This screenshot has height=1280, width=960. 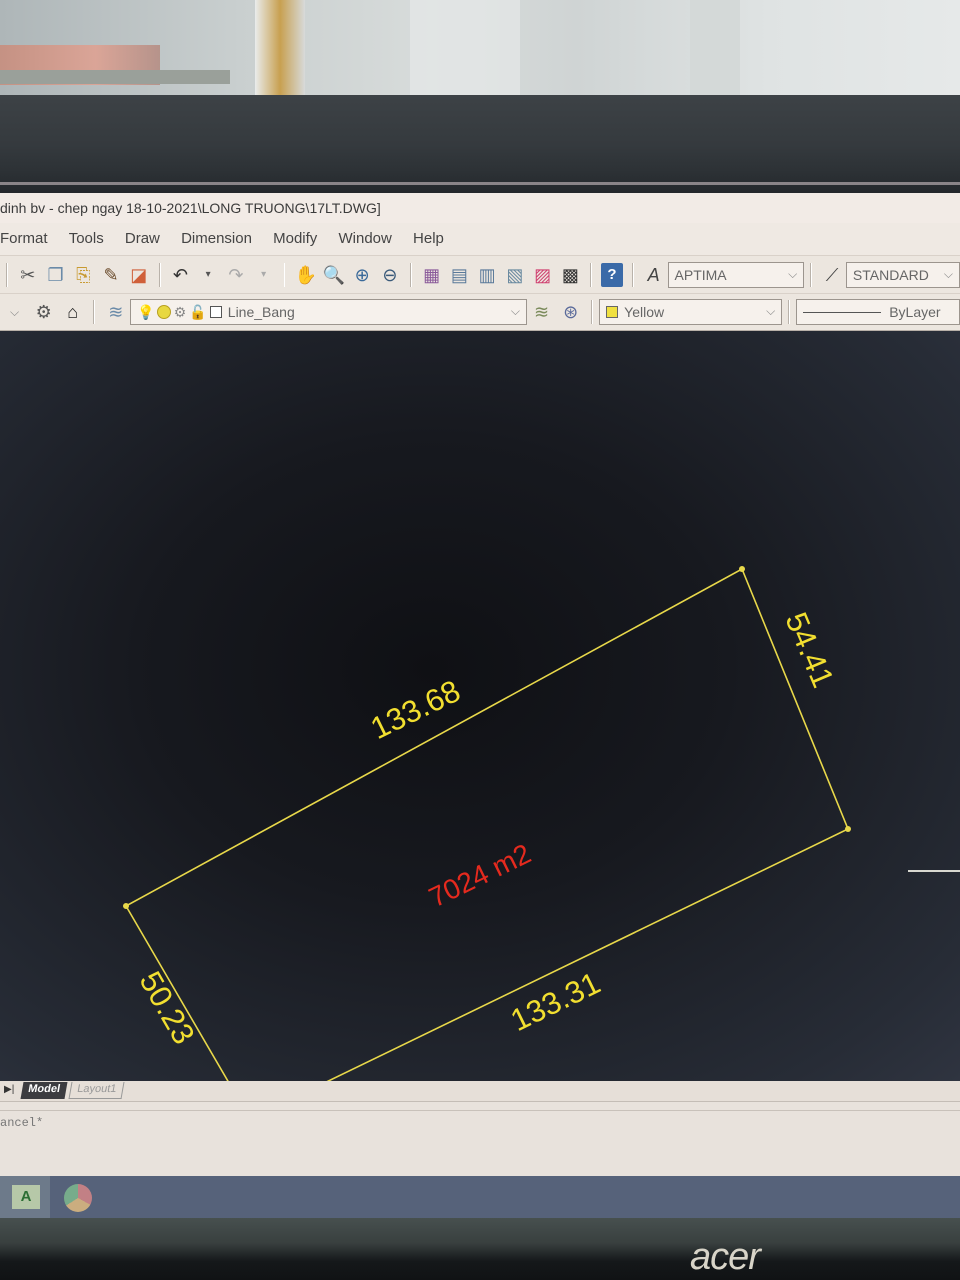 What do you see at coordinates (44, 1090) in the screenshot?
I see `tab-model: Model` at bounding box center [44, 1090].